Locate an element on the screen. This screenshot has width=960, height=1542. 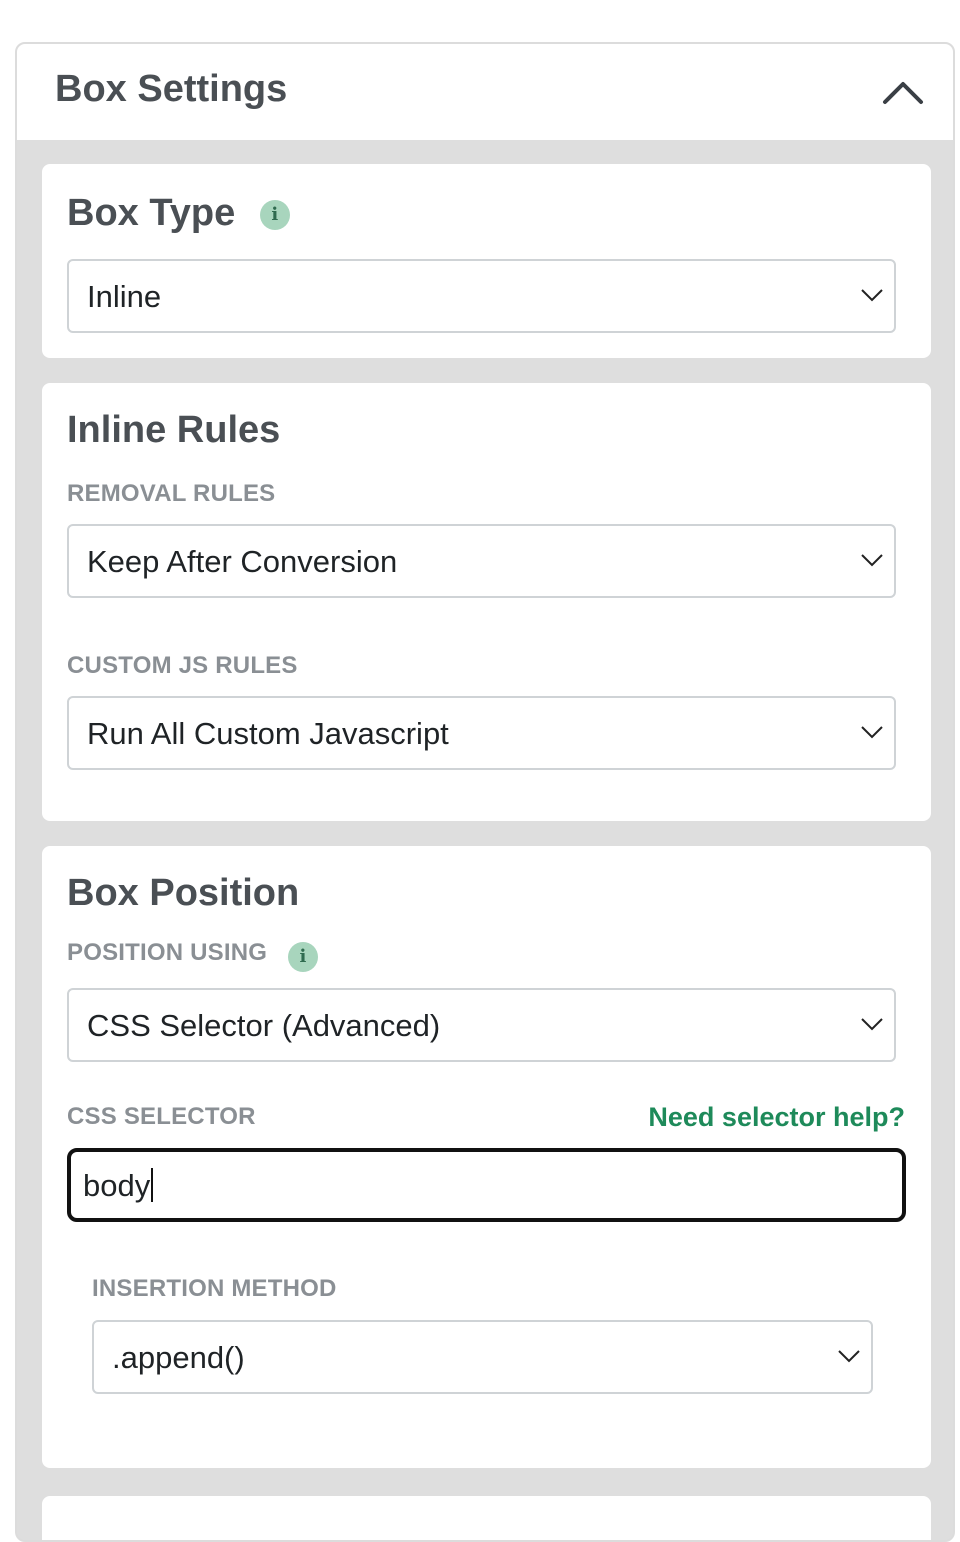
custom-js-rules-select-value: Run All Custom Javascript is located at coordinates (268, 733).